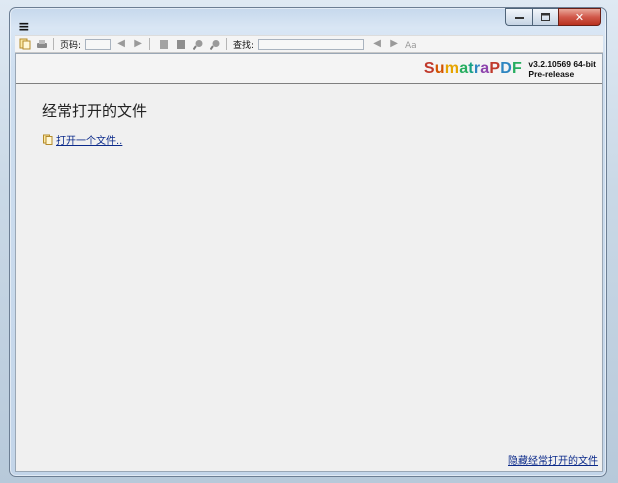 This screenshot has width=618, height=483. I want to click on zoom-in-icon, so click(215, 44).